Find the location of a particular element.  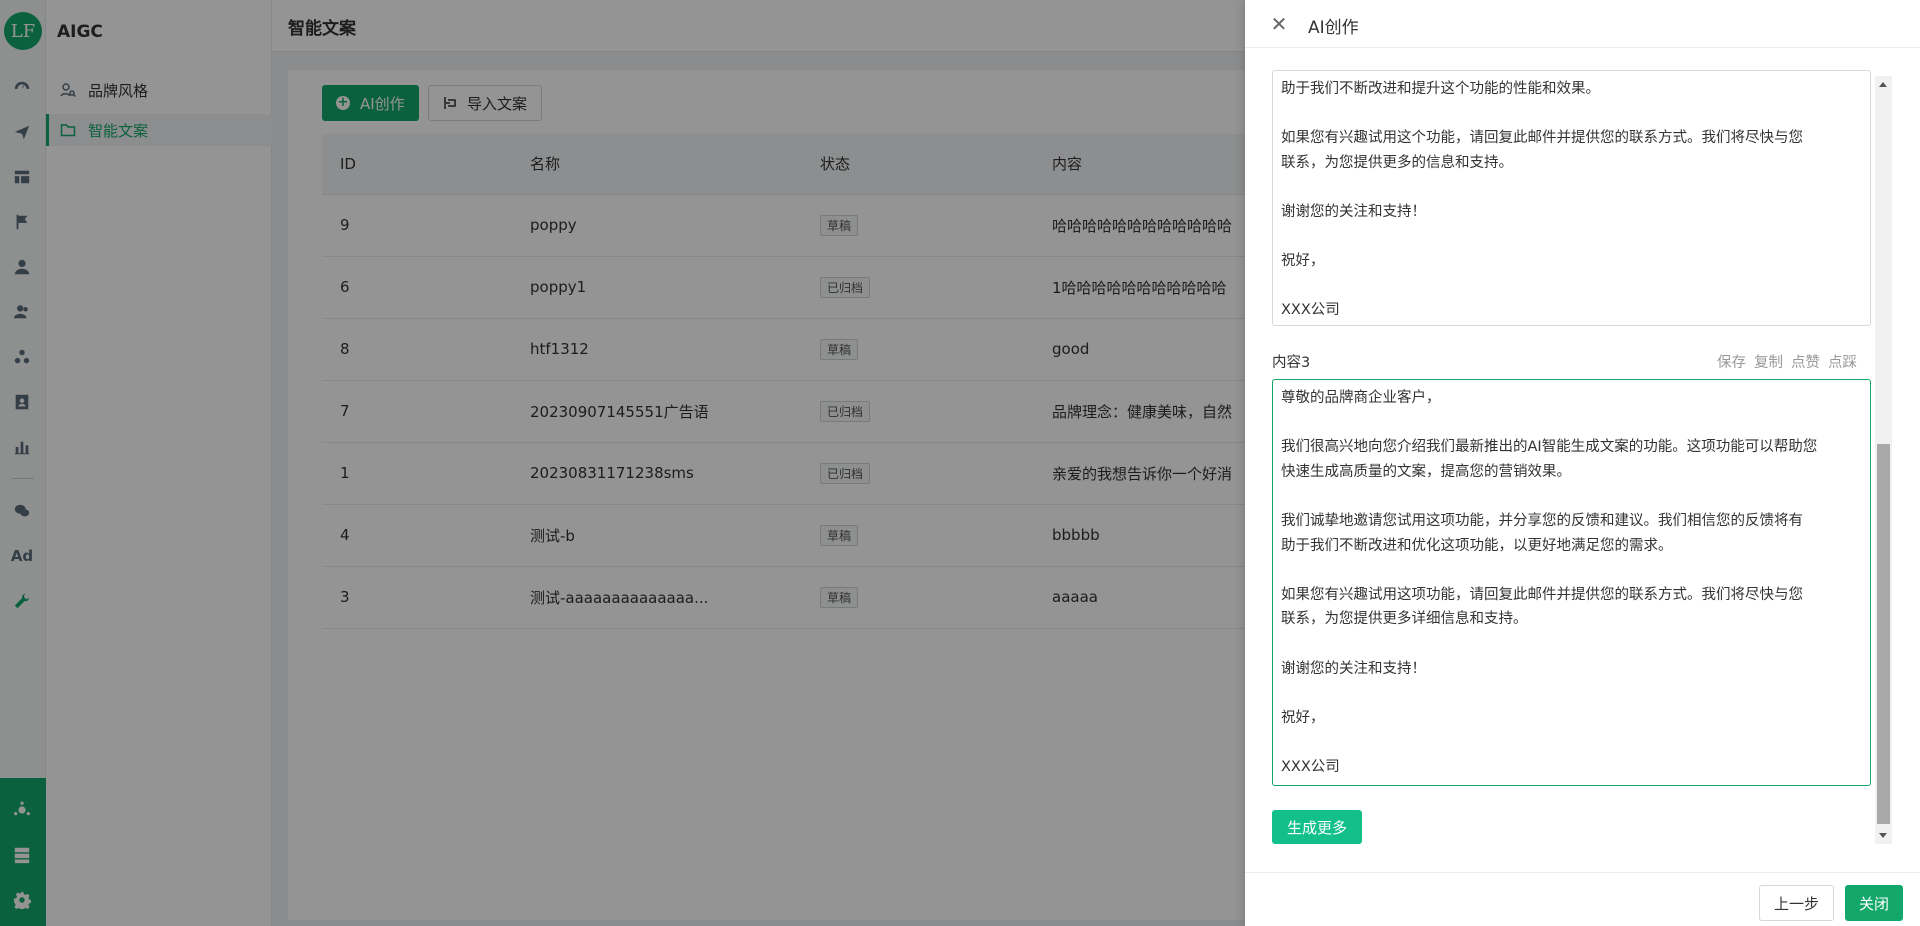

content3-label: 内容3 is located at coordinates (1291, 363).